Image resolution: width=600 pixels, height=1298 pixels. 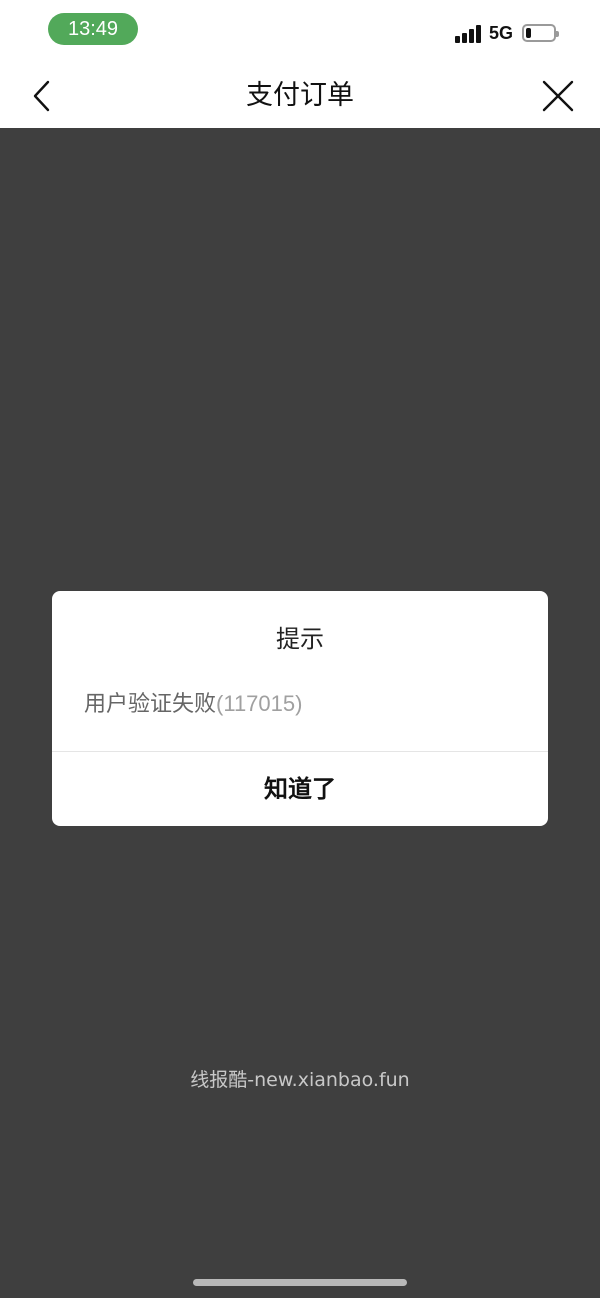 I want to click on battery-icon, so click(x=540, y=33).